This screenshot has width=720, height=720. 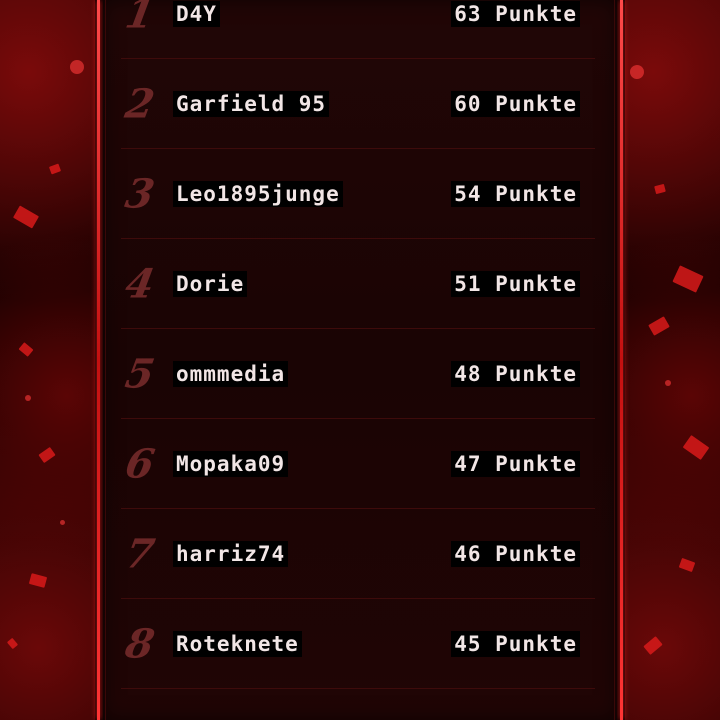 I want to click on leaderboard-row: 2 Garfield 95 60 Punkte, so click(x=358, y=104).